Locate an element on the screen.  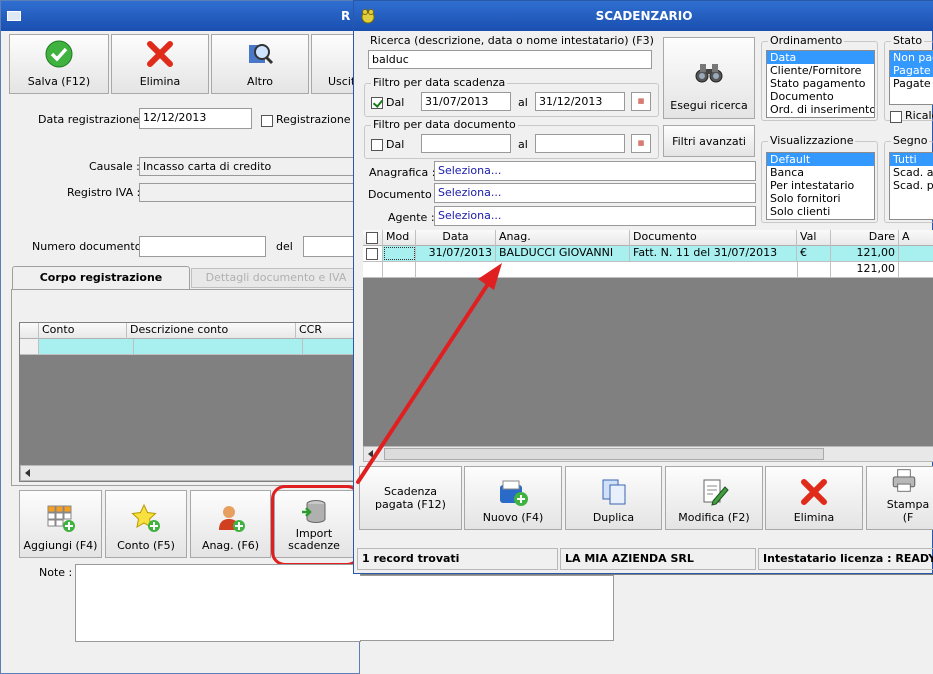
aggiungi-button: Aggiungi (F4) is located at coordinates (60, 524).